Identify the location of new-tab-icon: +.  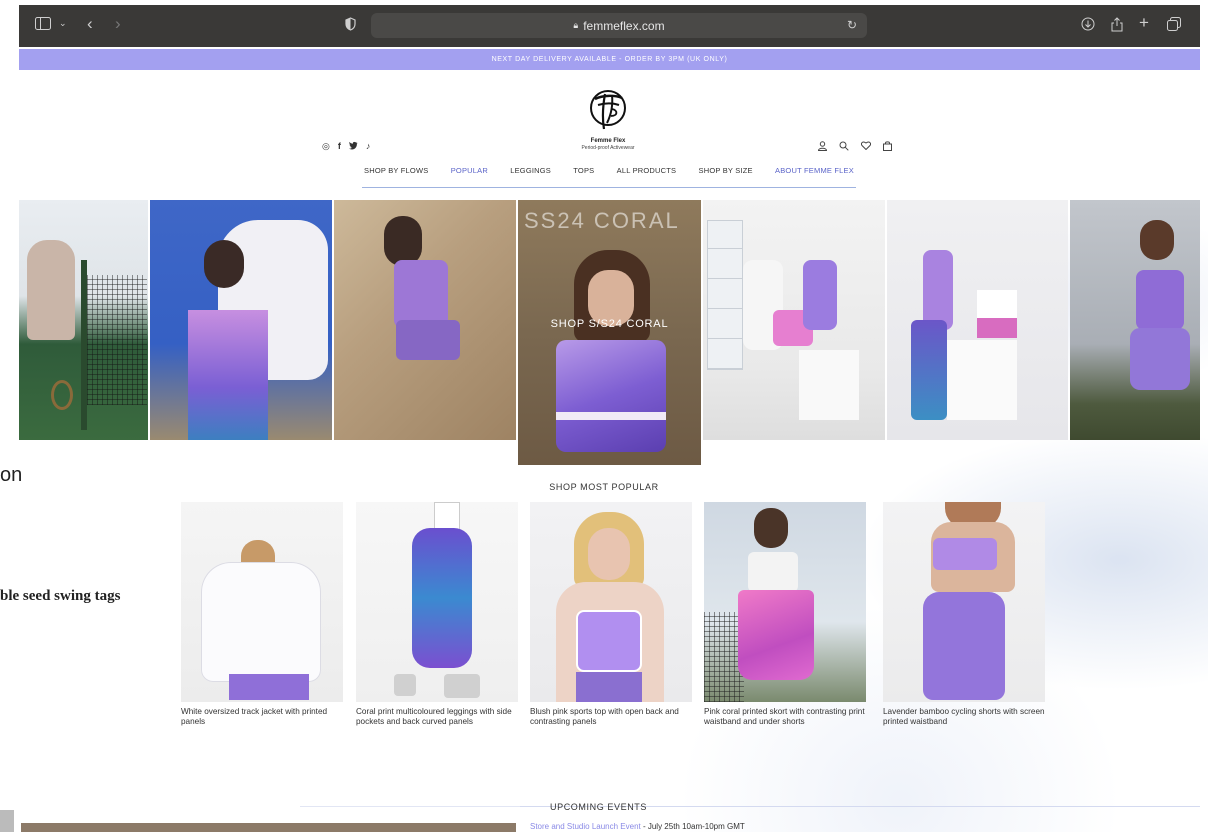
(1144, 23).